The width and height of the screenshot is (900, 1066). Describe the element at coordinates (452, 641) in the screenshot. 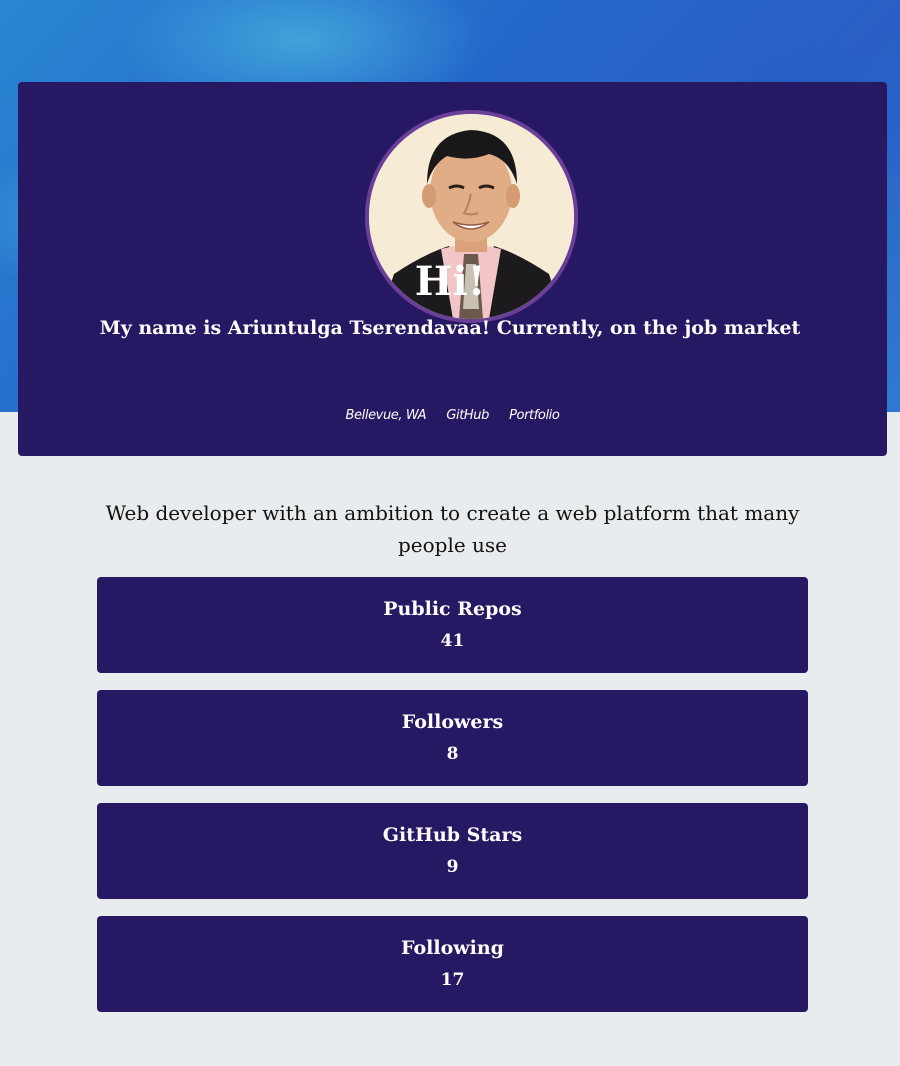

I see `stat-value: 41` at that location.